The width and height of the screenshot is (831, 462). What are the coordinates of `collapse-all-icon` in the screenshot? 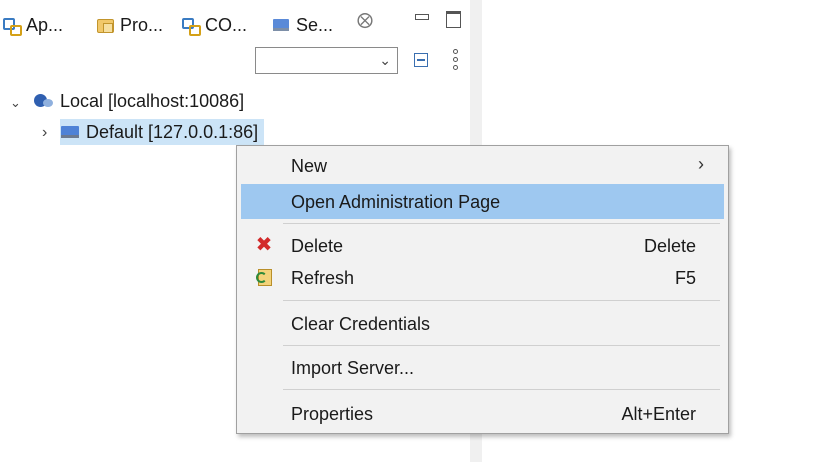 It's located at (421, 60).